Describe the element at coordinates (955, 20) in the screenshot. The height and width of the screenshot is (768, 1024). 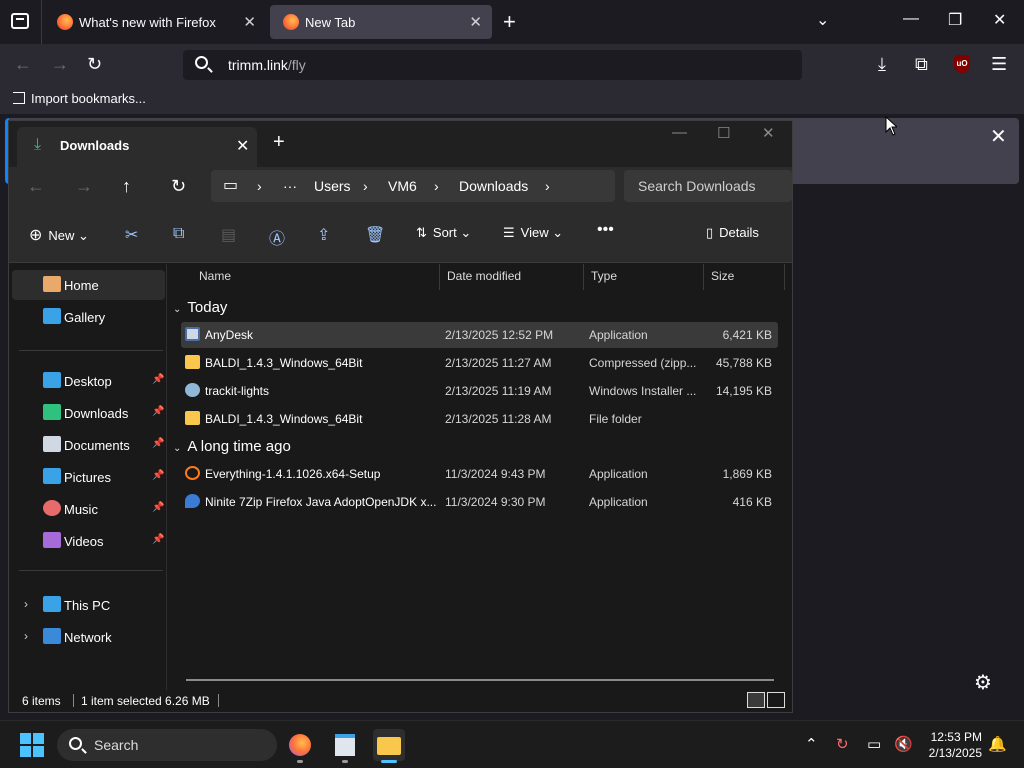
I see `restore-icon: ❐` at that location.